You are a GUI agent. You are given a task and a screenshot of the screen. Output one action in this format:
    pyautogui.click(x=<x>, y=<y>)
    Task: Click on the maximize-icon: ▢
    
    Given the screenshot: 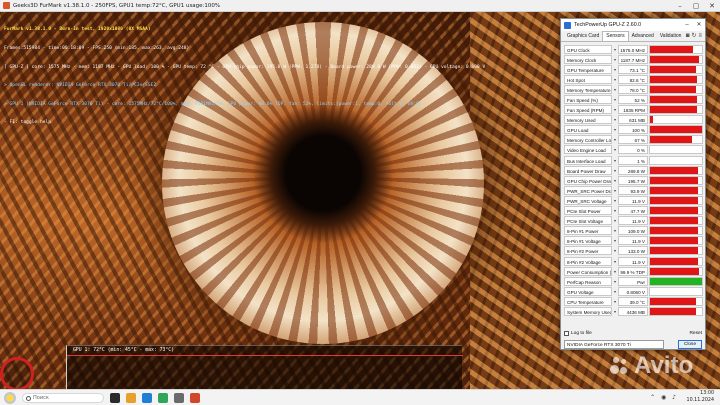 What is the action you would take?
    pyautogui.click(x=696, y=6)
    